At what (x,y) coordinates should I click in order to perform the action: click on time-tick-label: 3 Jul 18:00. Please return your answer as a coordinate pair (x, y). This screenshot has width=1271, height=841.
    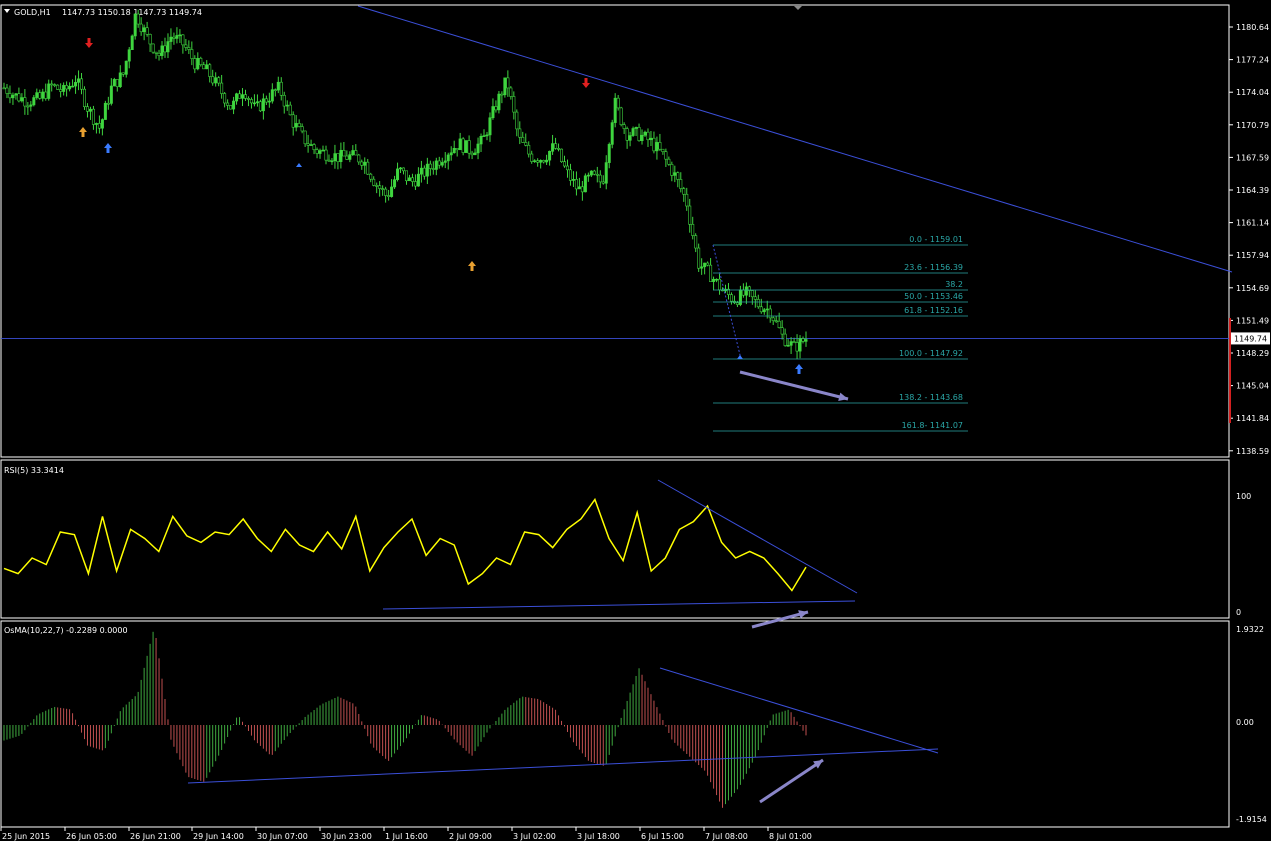
    Looking at the image, I should click on (598, 836).